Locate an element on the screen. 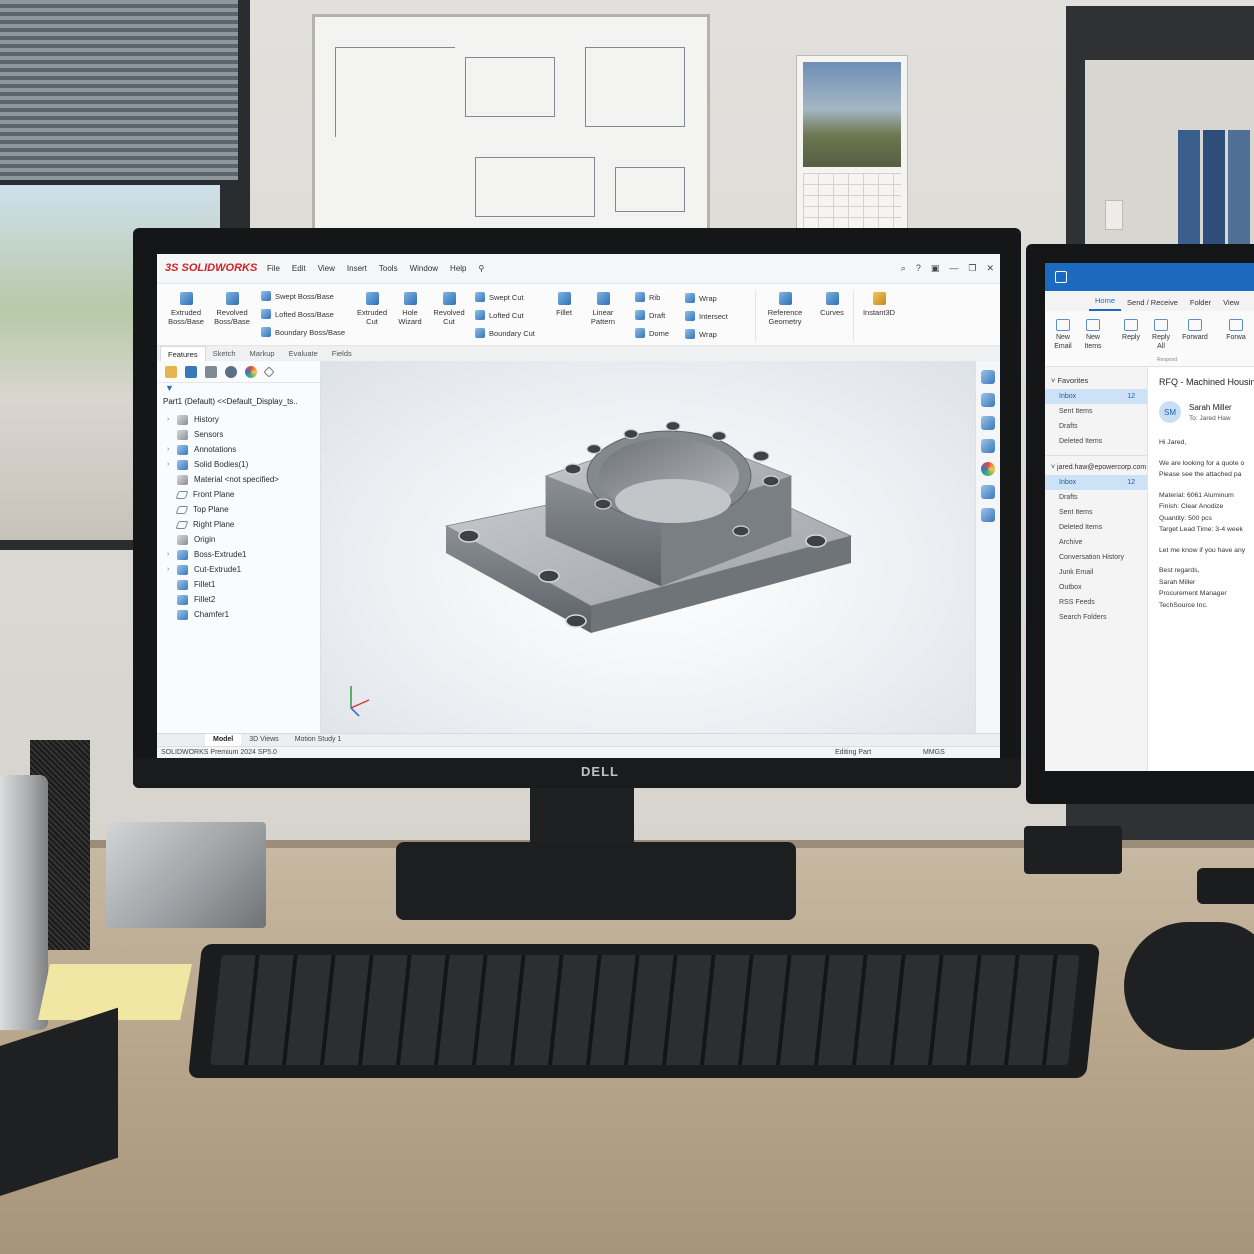 The image size is (1254, 1254). menu-insert: Insert is located at coordinates (357, 268).